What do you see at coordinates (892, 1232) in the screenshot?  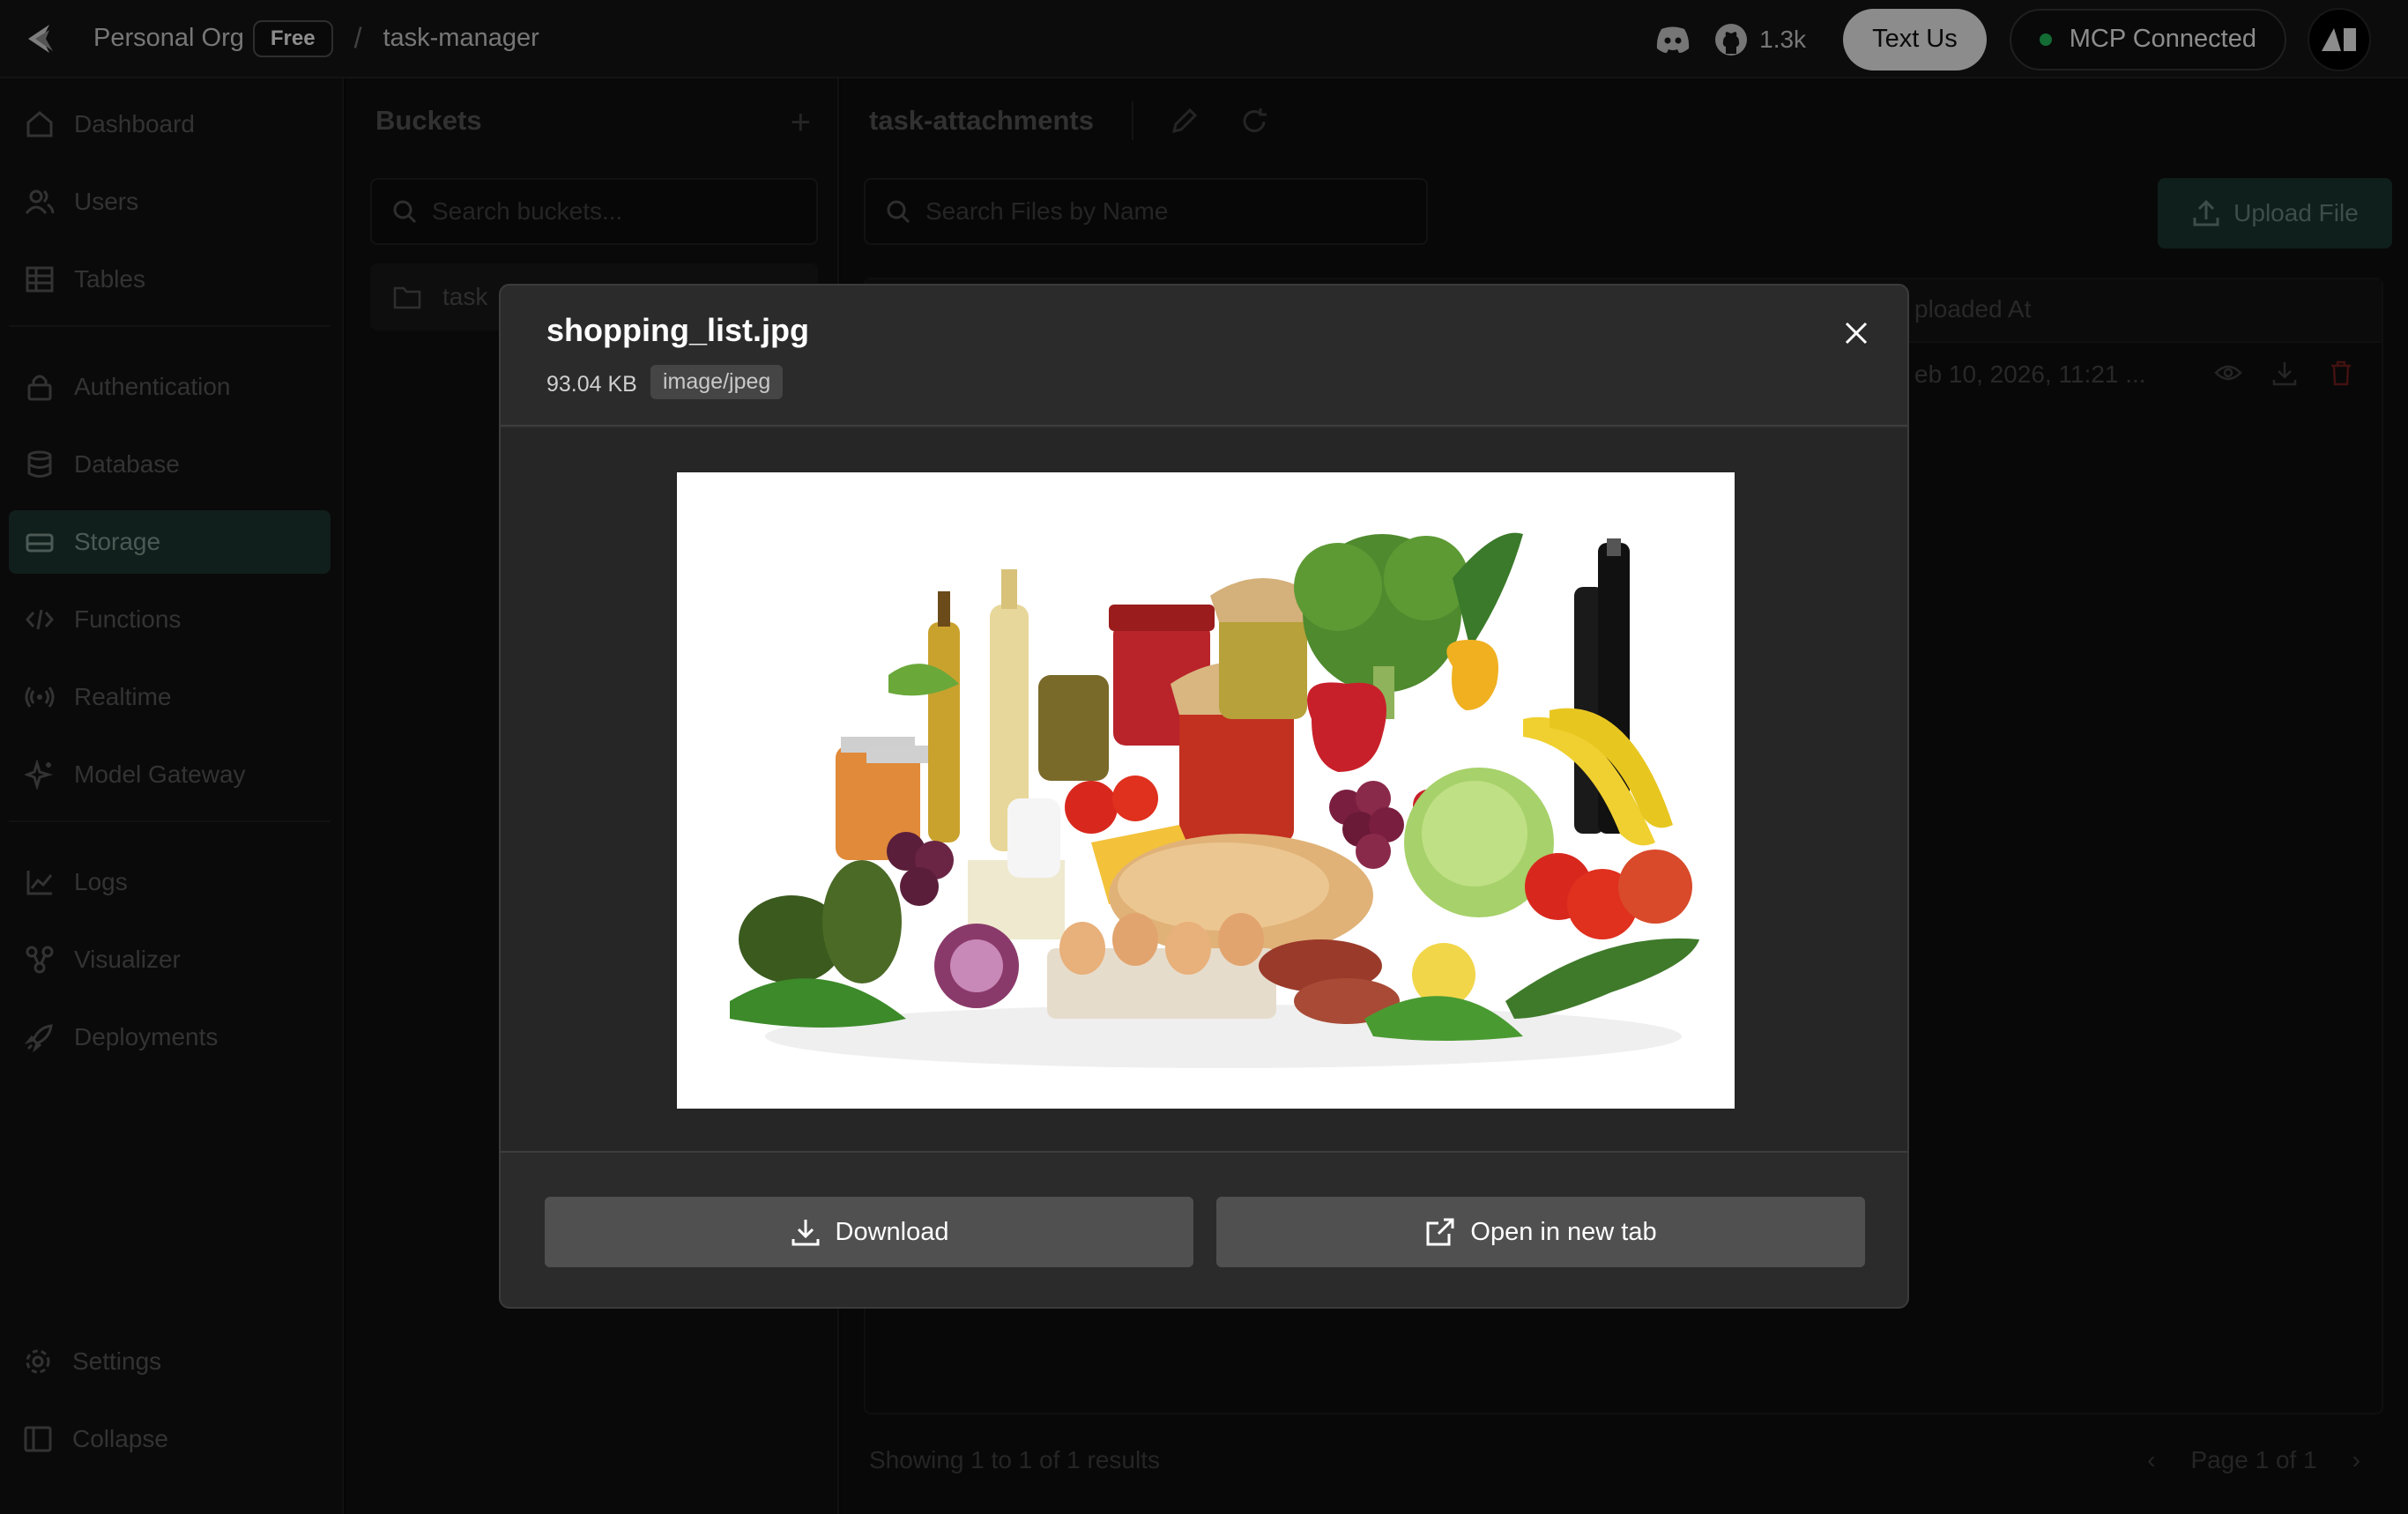 I see `download-label: Download` at bounding box center [892, 1232].